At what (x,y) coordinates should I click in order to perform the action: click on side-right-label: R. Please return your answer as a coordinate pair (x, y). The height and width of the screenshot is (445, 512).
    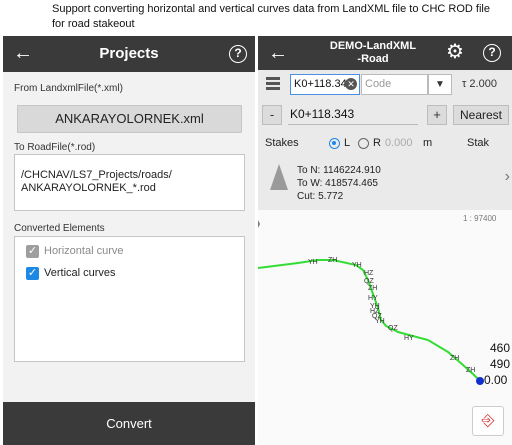
    Looking at the image, I should click on (377, 143).